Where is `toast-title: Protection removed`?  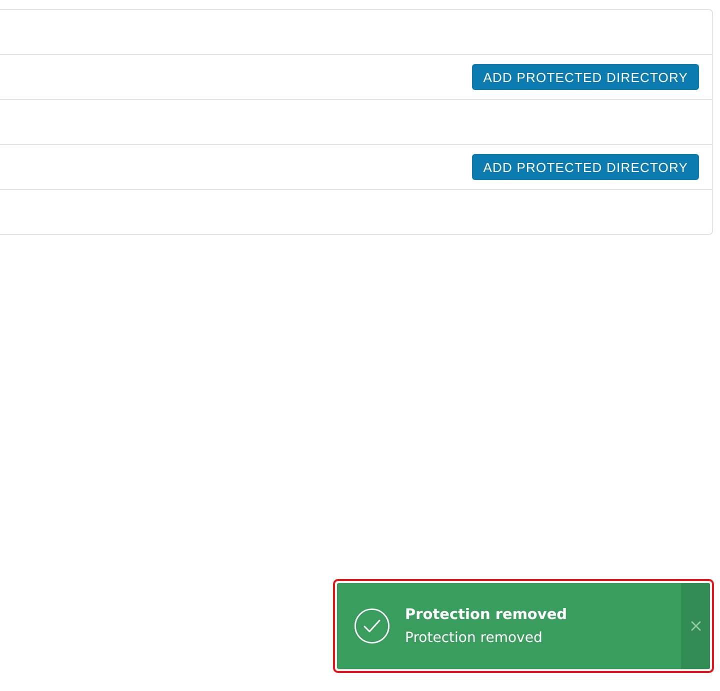
toast-title: Protection removed is located at coordinates (486, 614).